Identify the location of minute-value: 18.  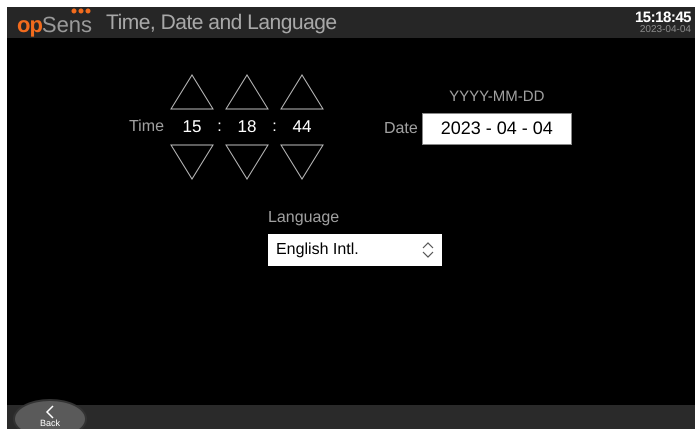
(247, 127).